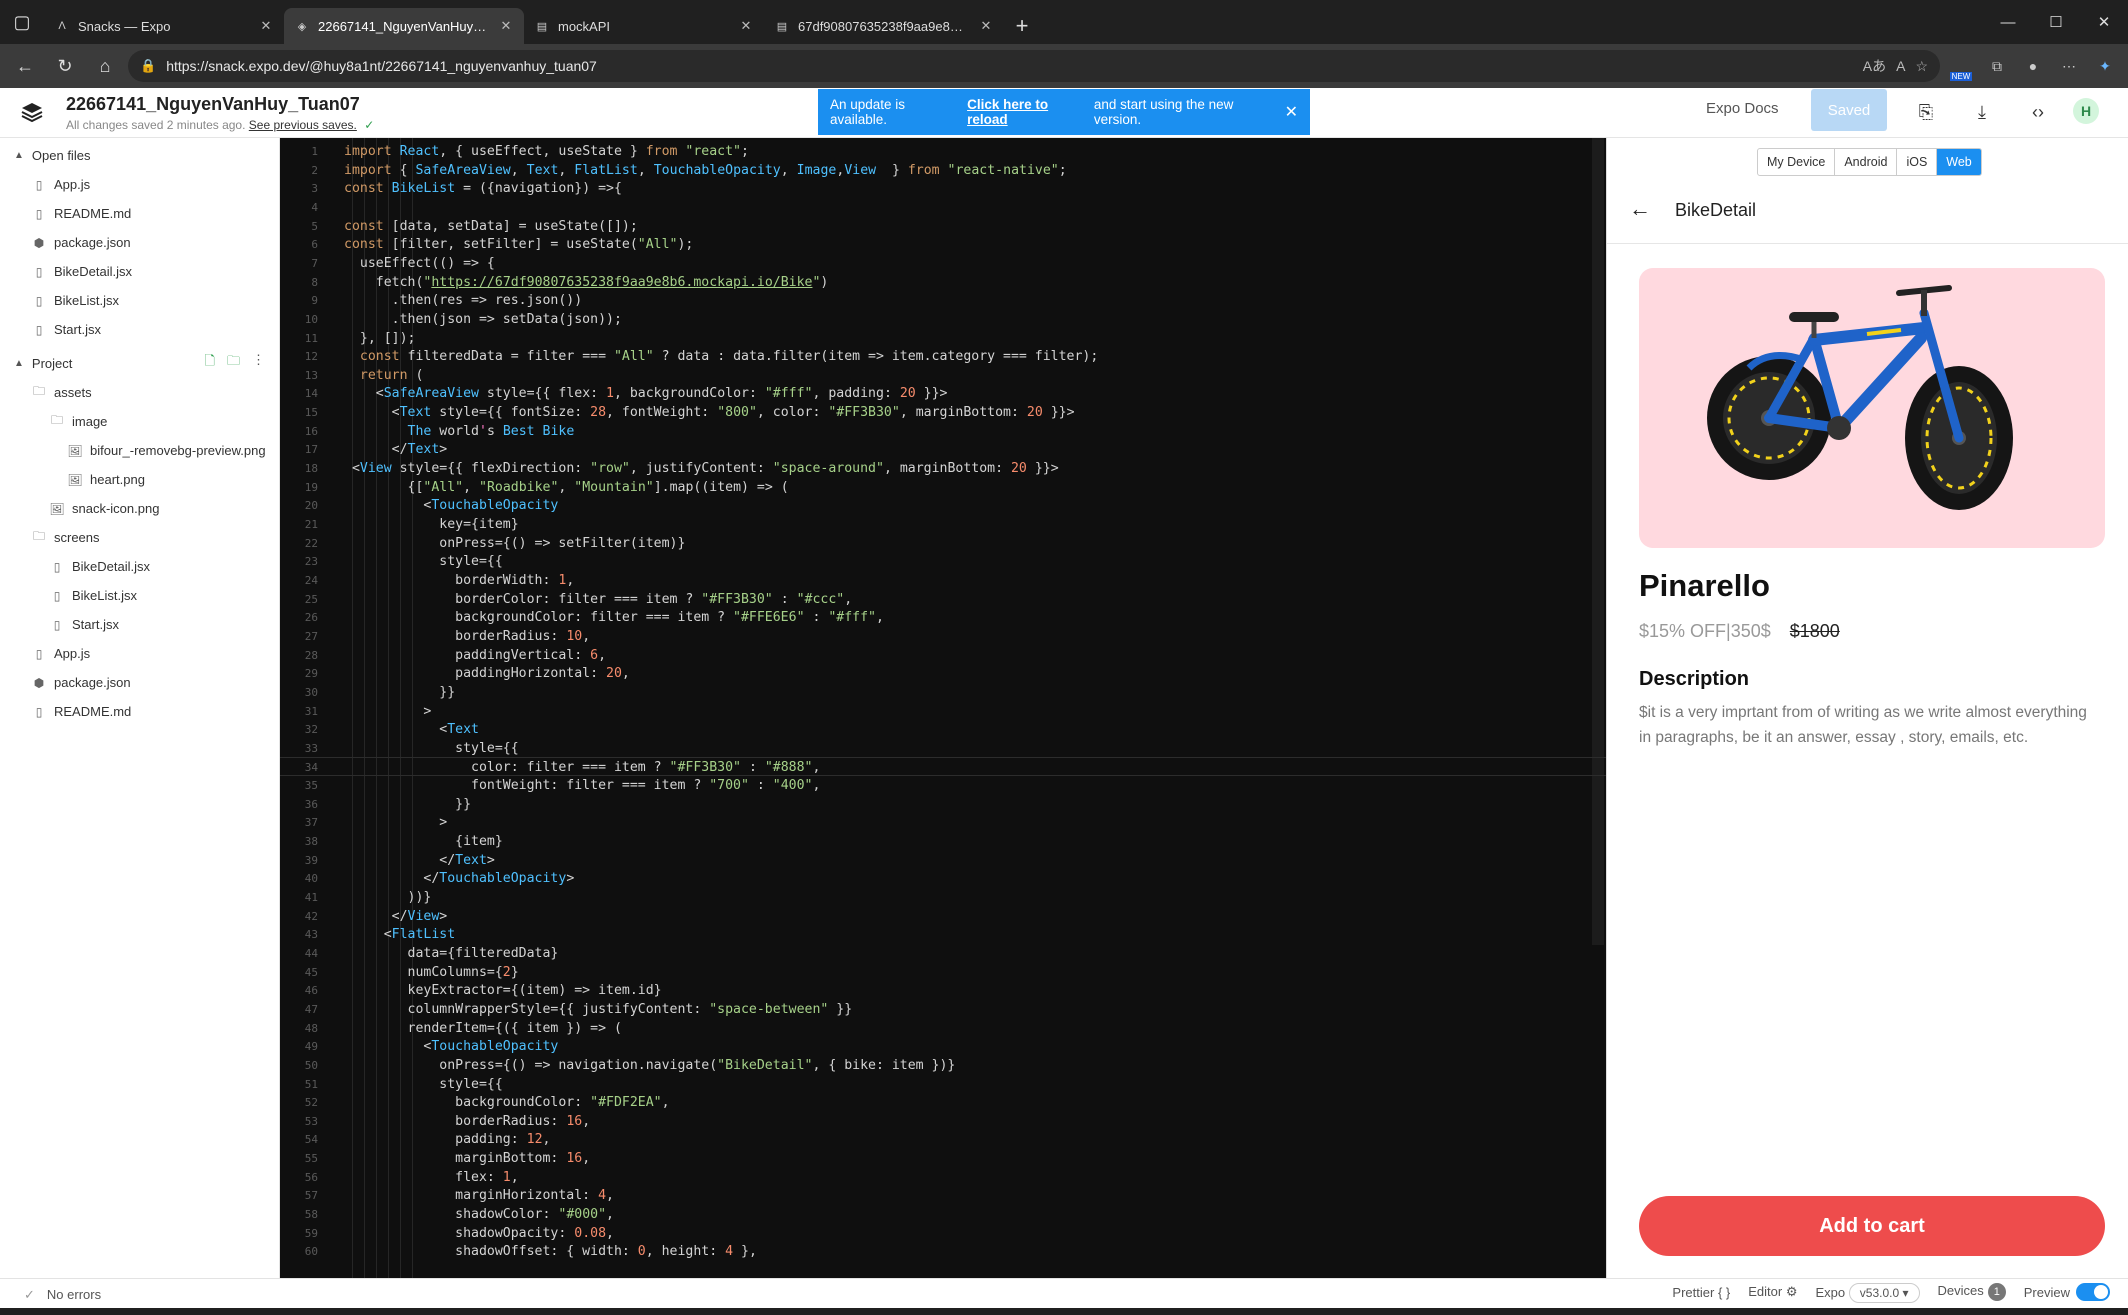 The width and height of the screenshot is (2128, 1315). What do you see at coordinates (943, 263) in the screenshot?
I see `code-line: 7 useEffect(() => {` at bounding box center [943, 263].